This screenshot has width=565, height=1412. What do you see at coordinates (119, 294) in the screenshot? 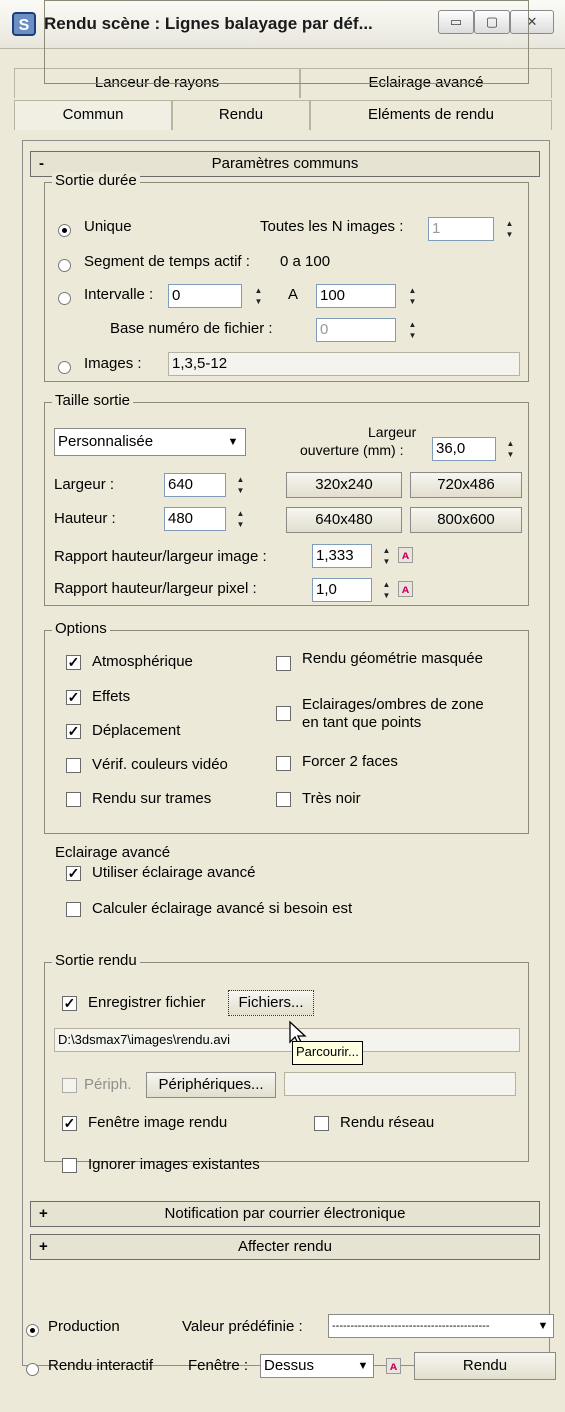
I see `range-label: Intervalle :` at bounding box center [119, 294].